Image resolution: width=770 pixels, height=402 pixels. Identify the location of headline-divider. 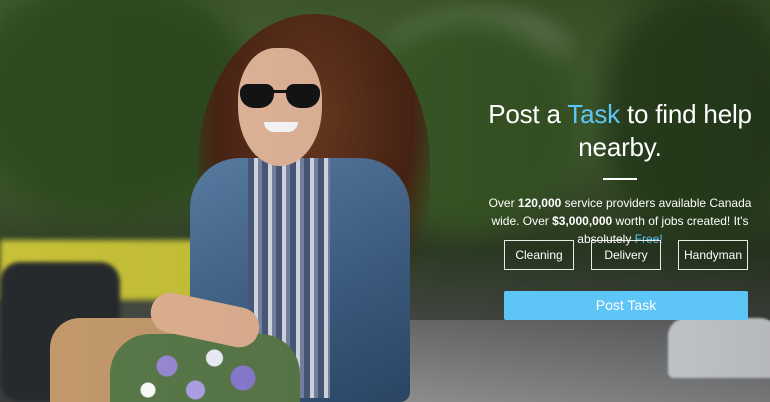
(620, 179).